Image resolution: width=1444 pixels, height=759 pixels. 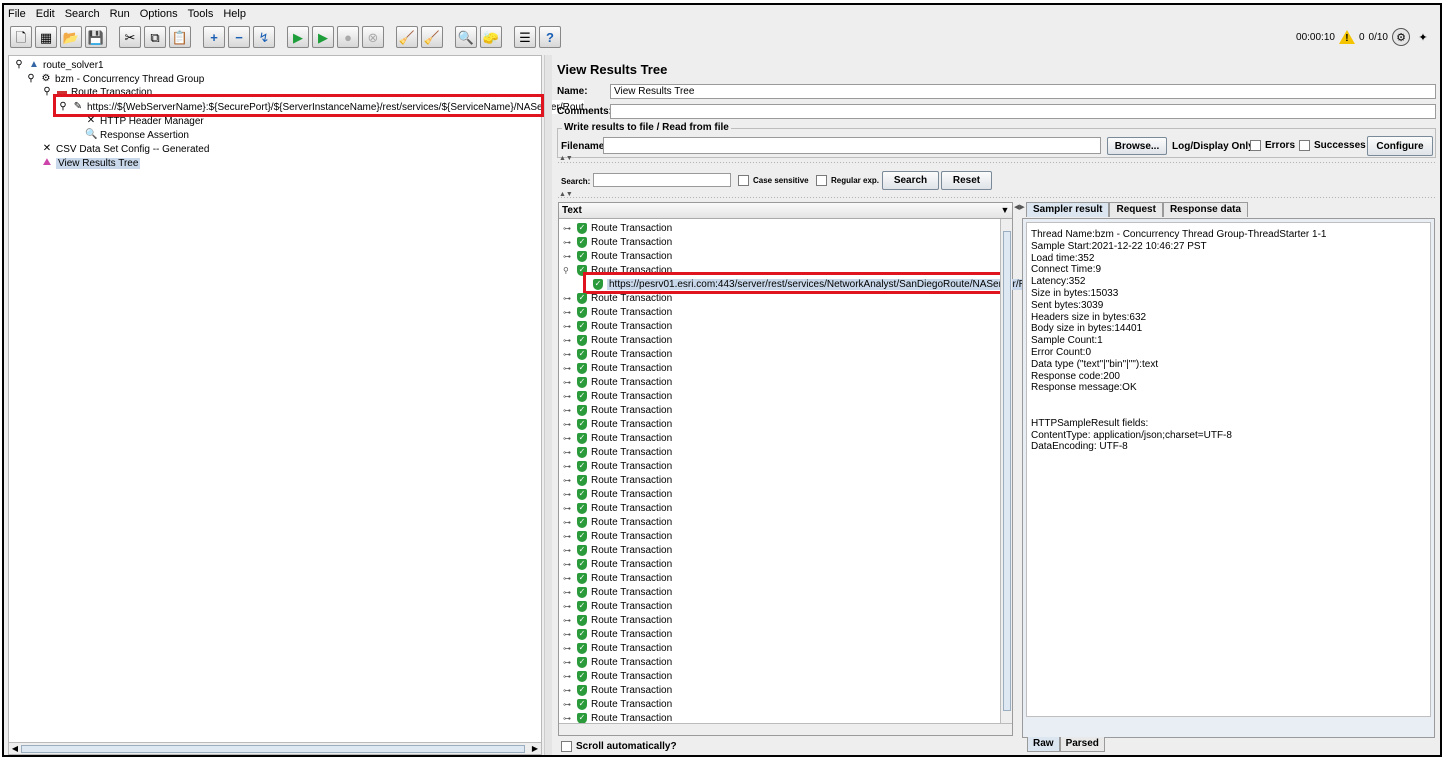 I want to click on case-sensitive-checkbox: Case sensitive, so click(x=773, y=180).